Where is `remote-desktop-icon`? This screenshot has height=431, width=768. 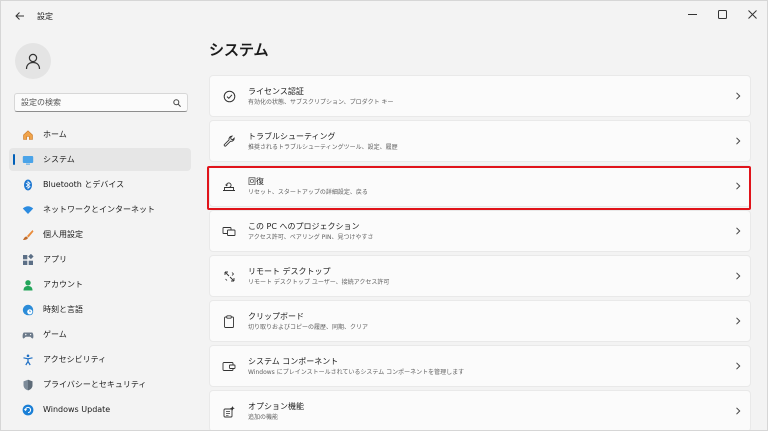
remote-desktop-icon is located at coordinates (229, 276).